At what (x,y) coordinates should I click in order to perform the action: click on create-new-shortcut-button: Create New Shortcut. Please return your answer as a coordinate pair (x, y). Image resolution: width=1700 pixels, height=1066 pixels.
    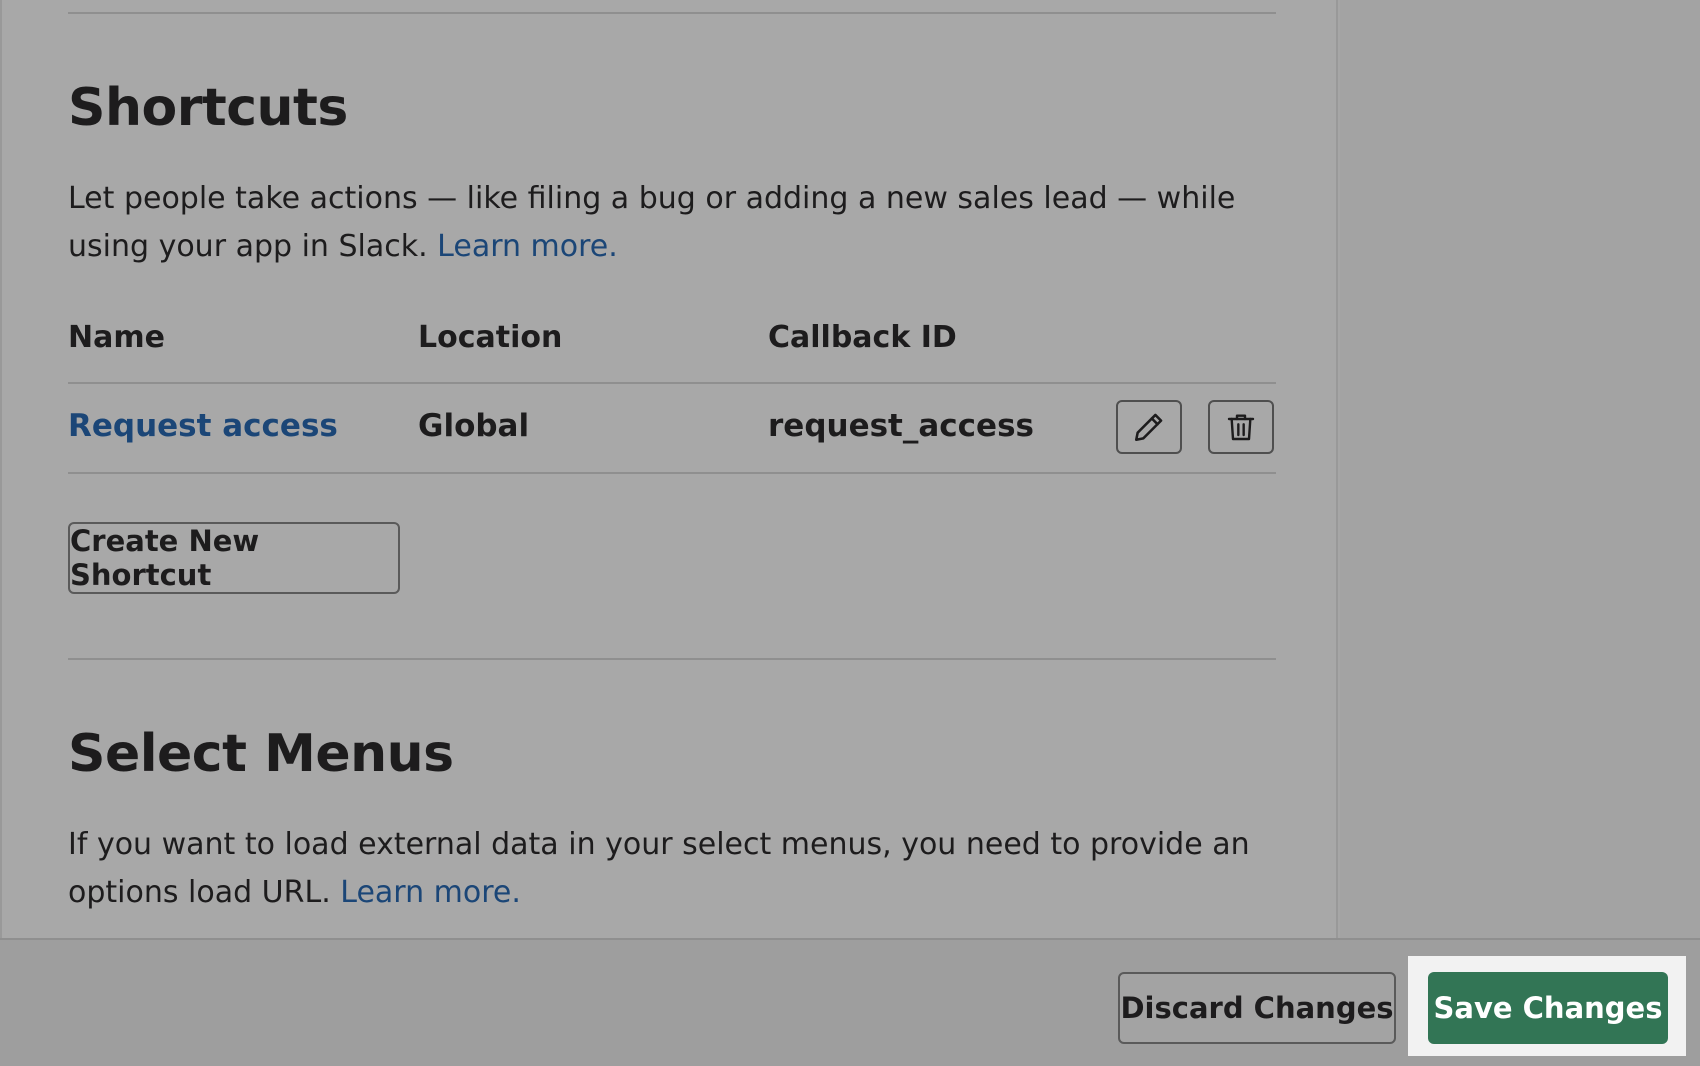
    Looking at the image, I should click on (234, 558).